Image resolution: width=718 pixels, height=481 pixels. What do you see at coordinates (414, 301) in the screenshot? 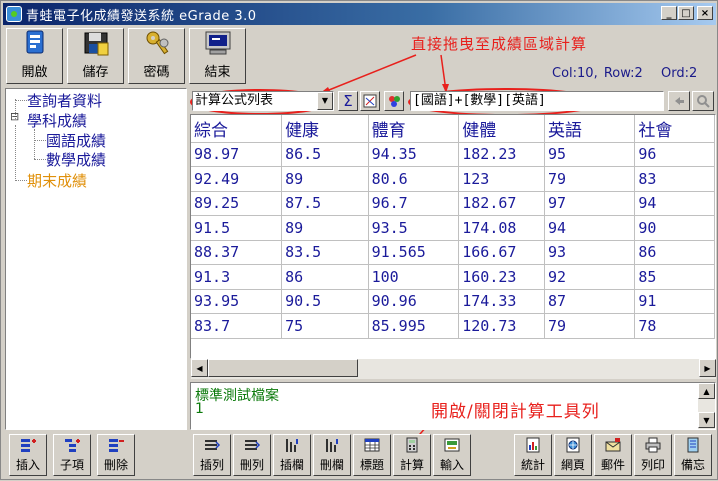
I see `grade-cell: 90.96` at bounding box center [414, 301].